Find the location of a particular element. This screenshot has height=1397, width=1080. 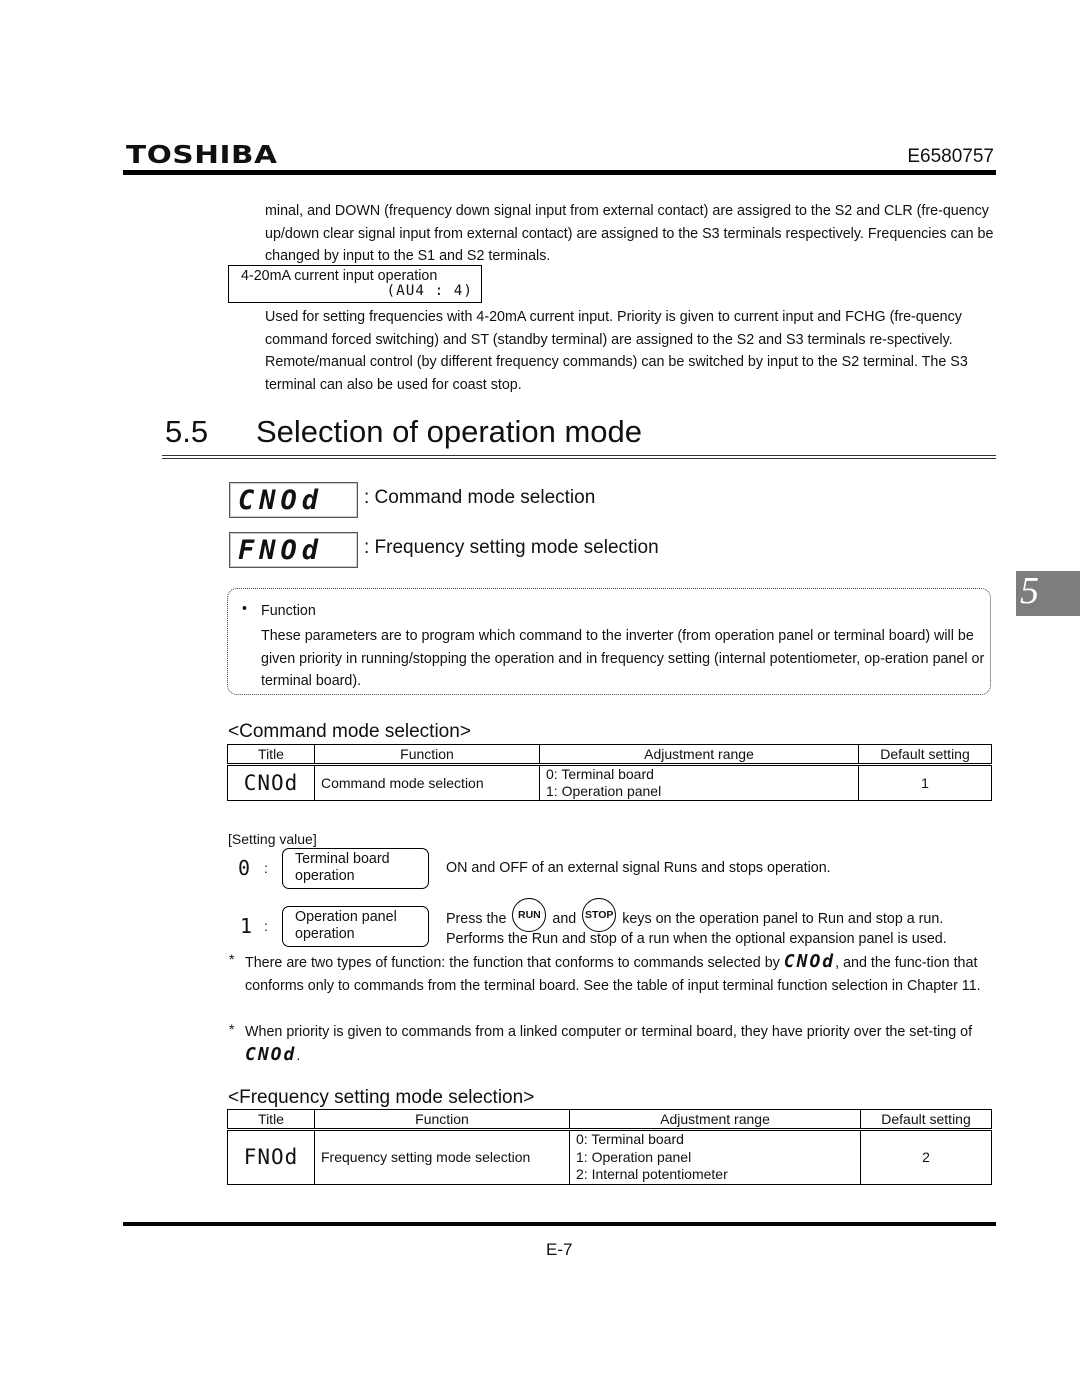

toshiba-logo: TOSHIBA is located at coordinates (202, 154).